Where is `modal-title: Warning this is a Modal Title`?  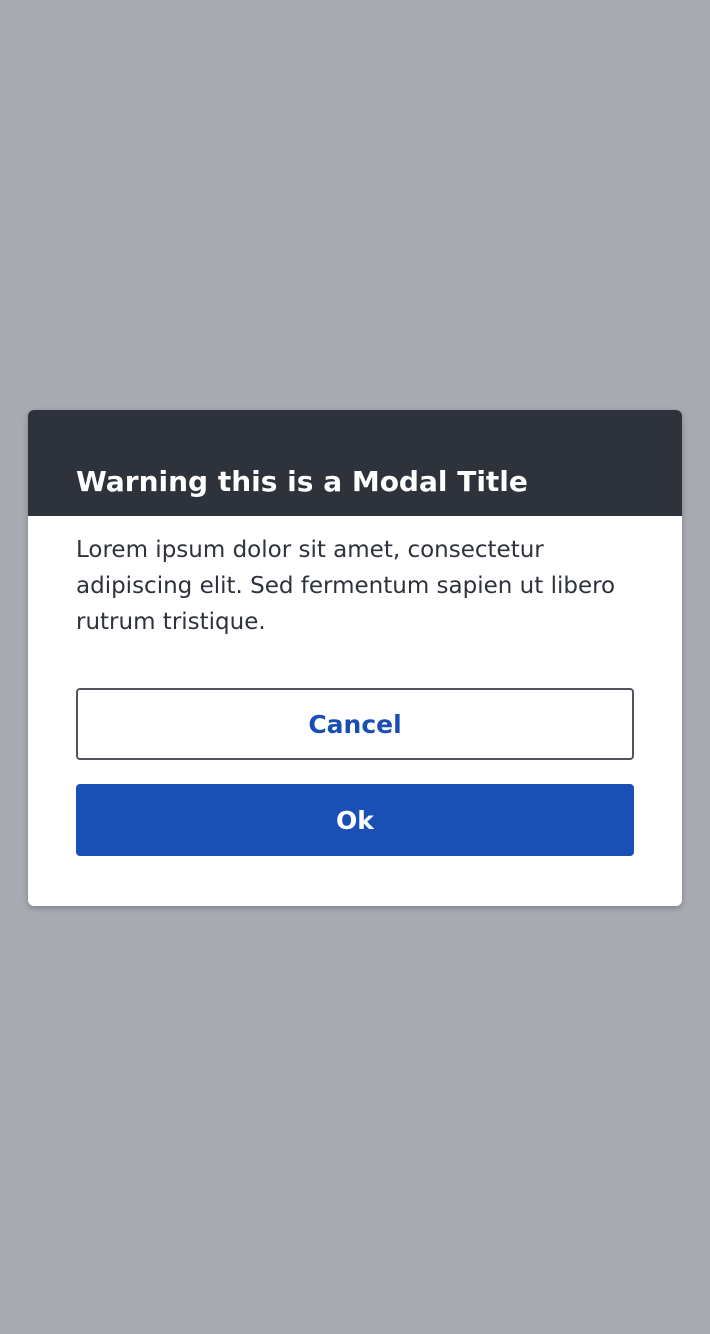 modal-title: Warning this is a Modal Title is located at coordinates (302, 481).